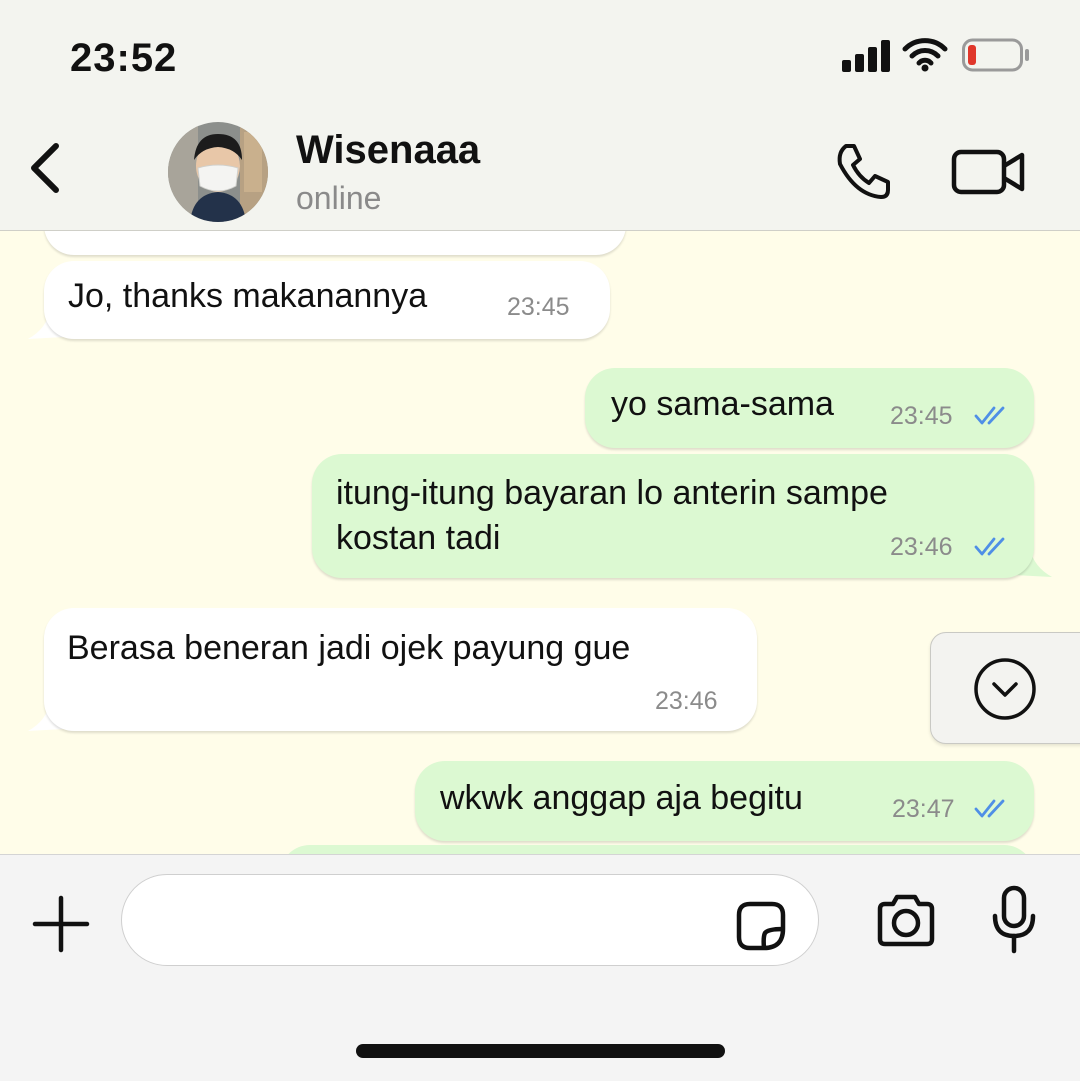 This screenshot has height=1081, width=1080. Describe the element at coordinates (218, 172) in the screenshot. I see `contact-avatar` at that location.